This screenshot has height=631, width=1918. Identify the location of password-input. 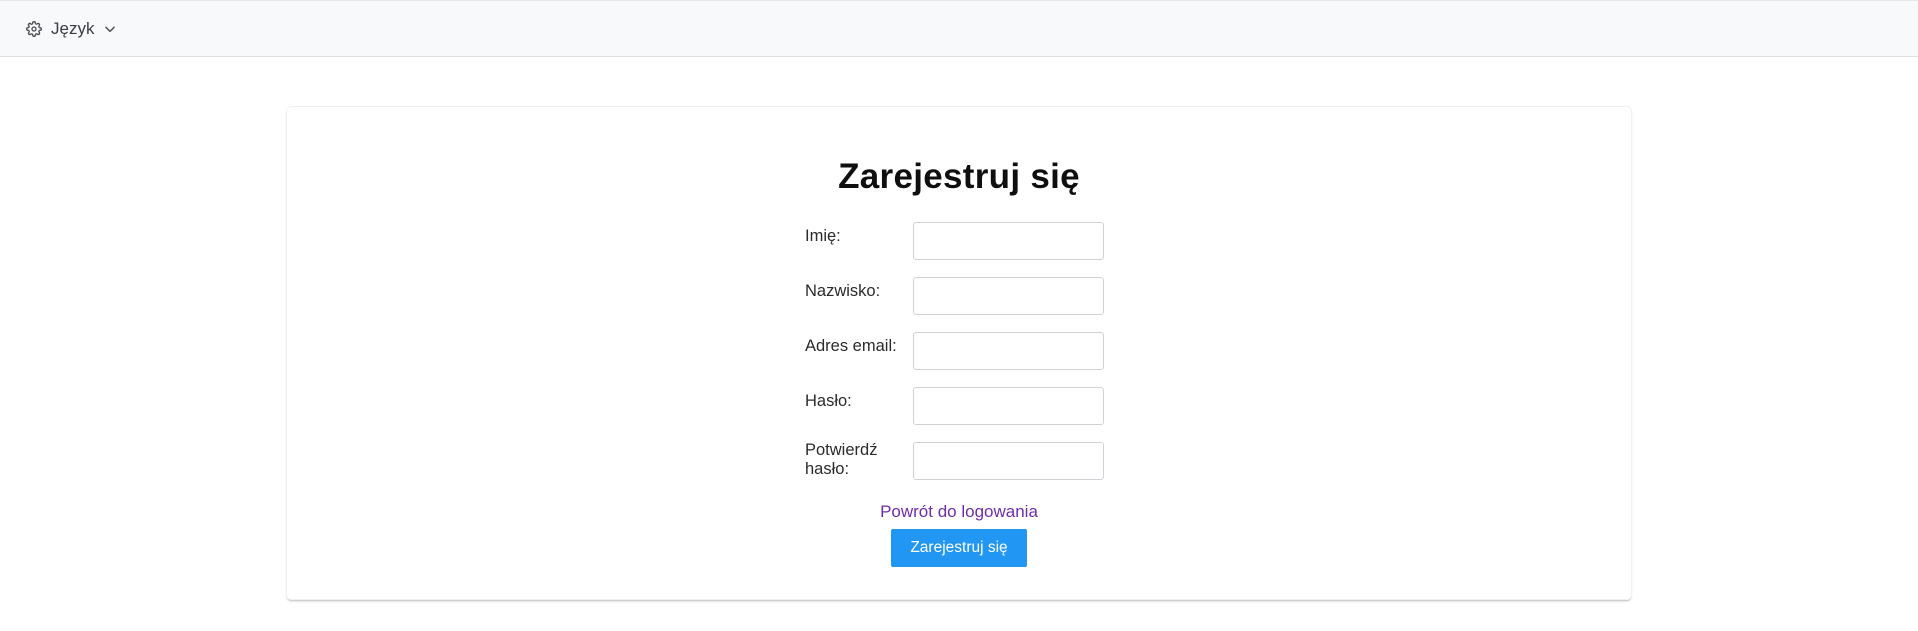
(1008, 406).